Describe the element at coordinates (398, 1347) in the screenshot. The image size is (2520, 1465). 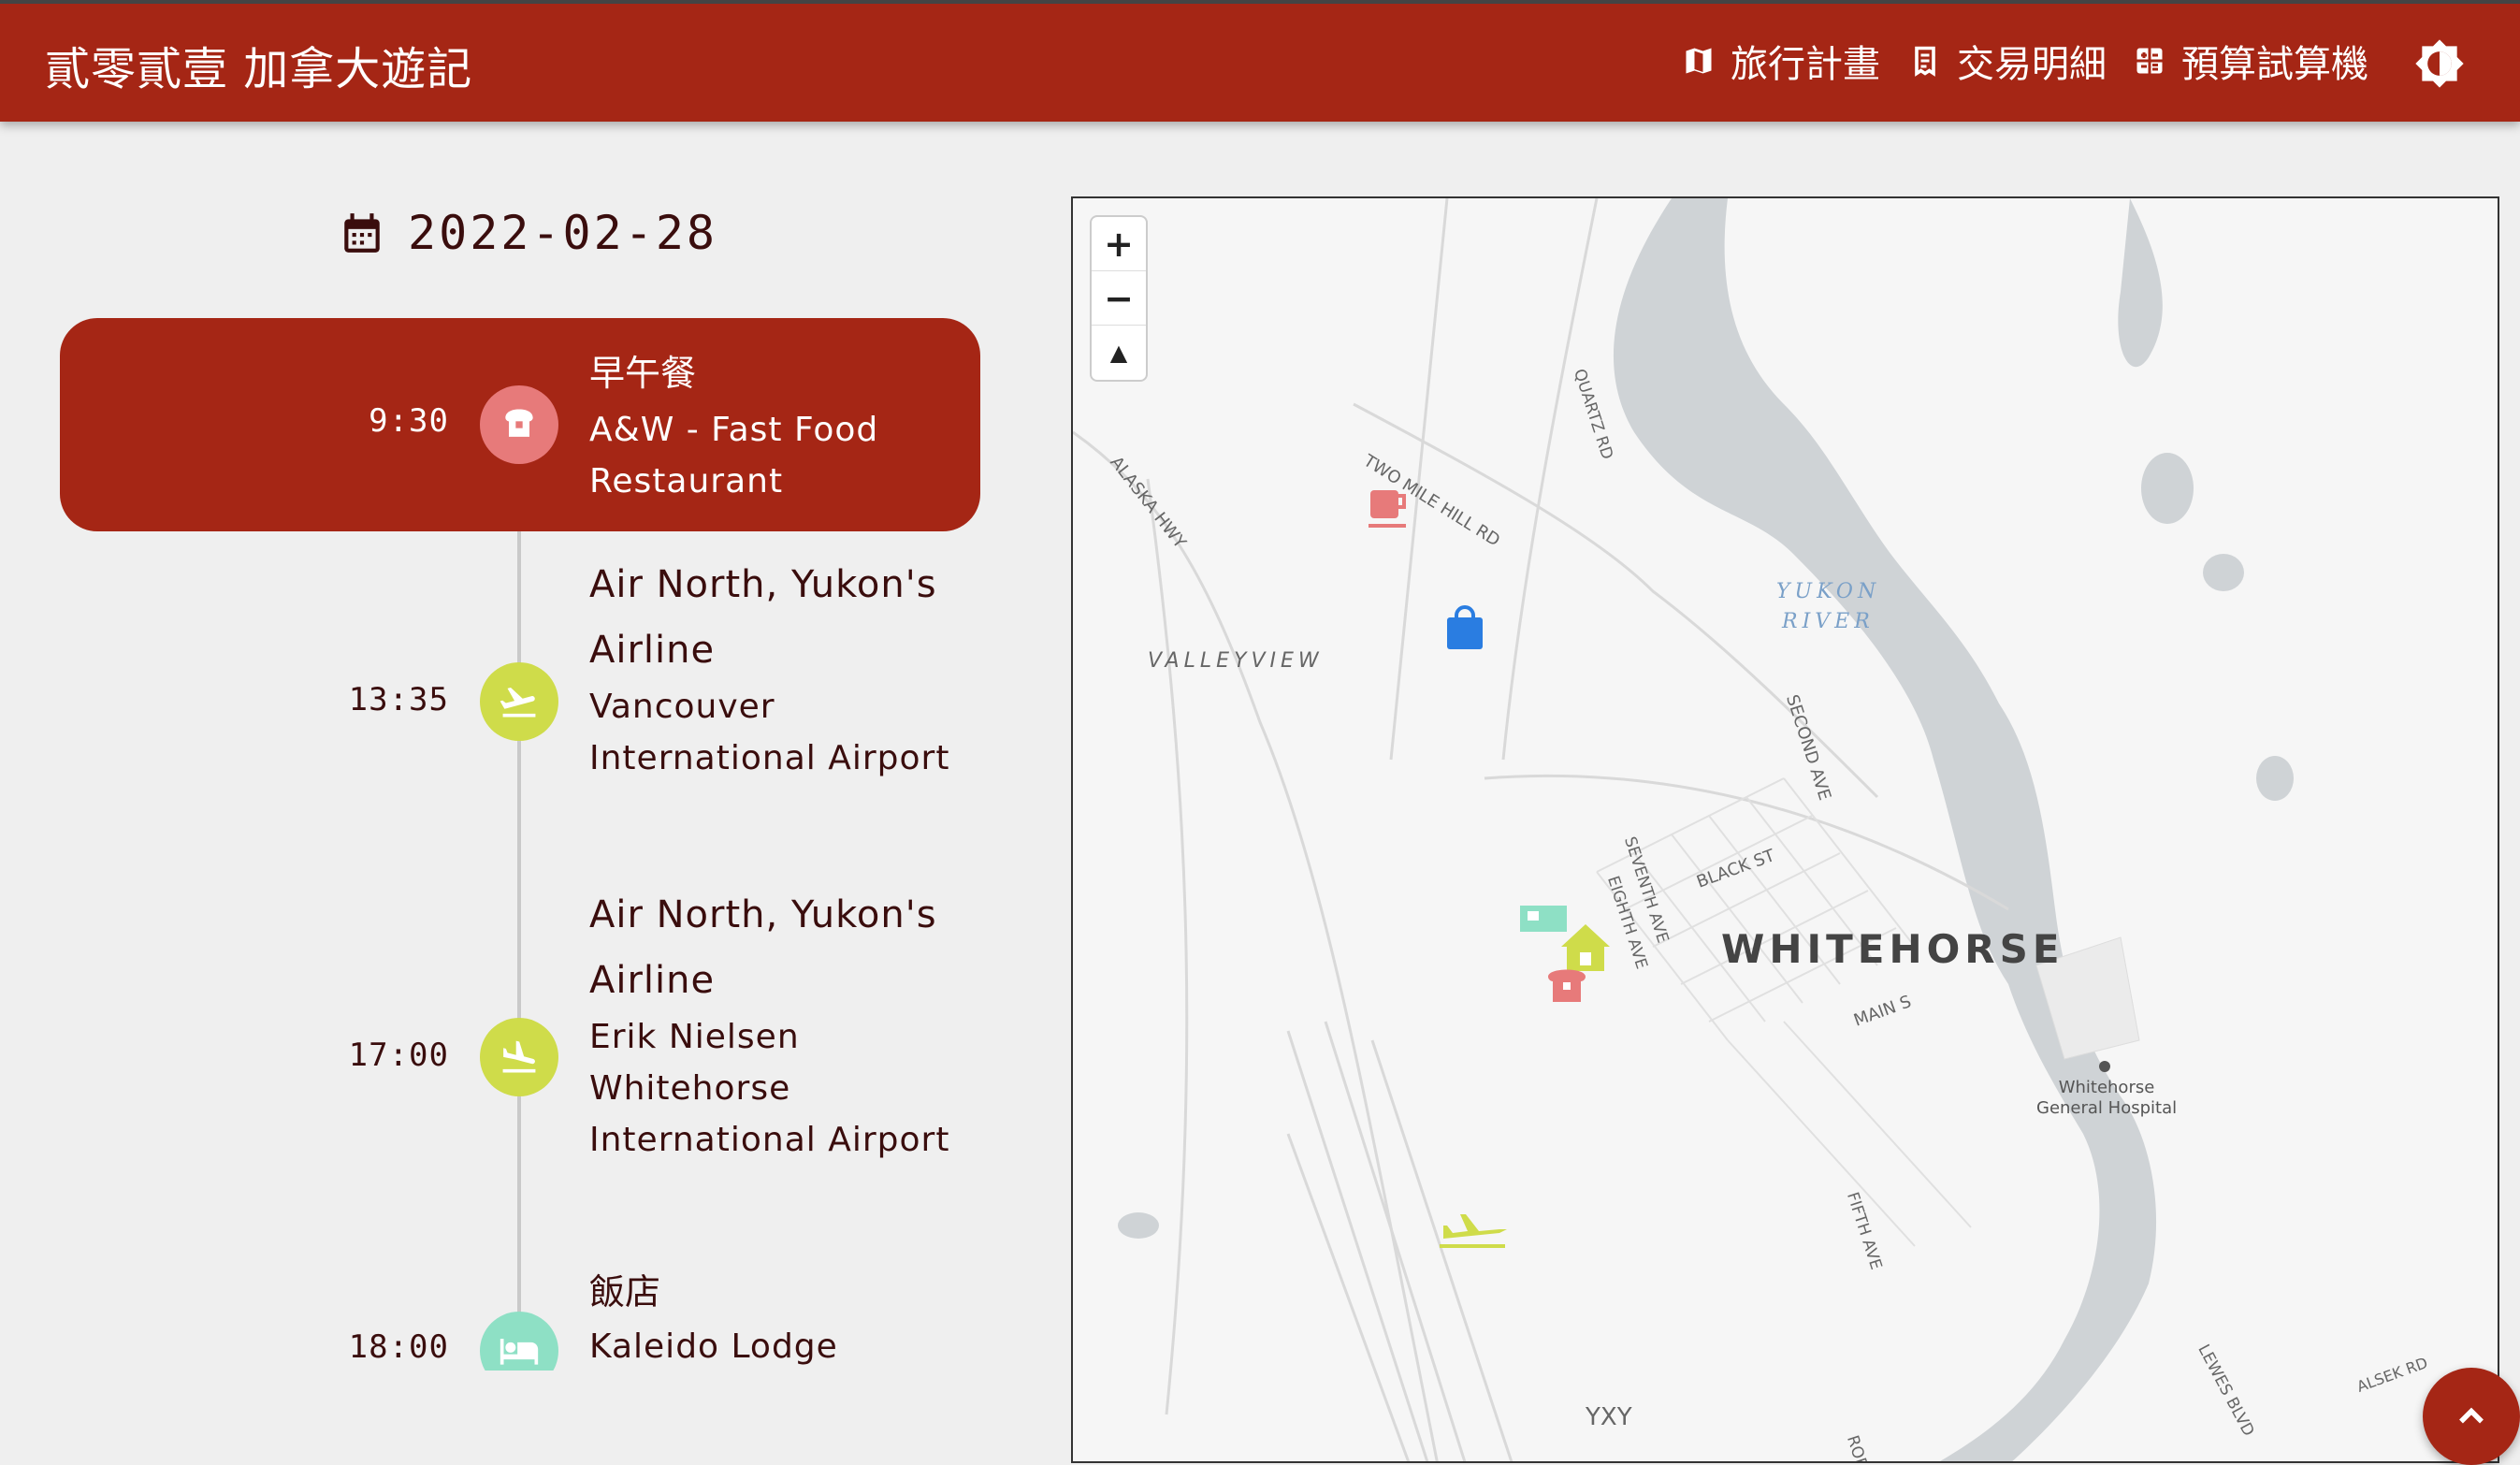
I see `event-time: 18:00` at that location.